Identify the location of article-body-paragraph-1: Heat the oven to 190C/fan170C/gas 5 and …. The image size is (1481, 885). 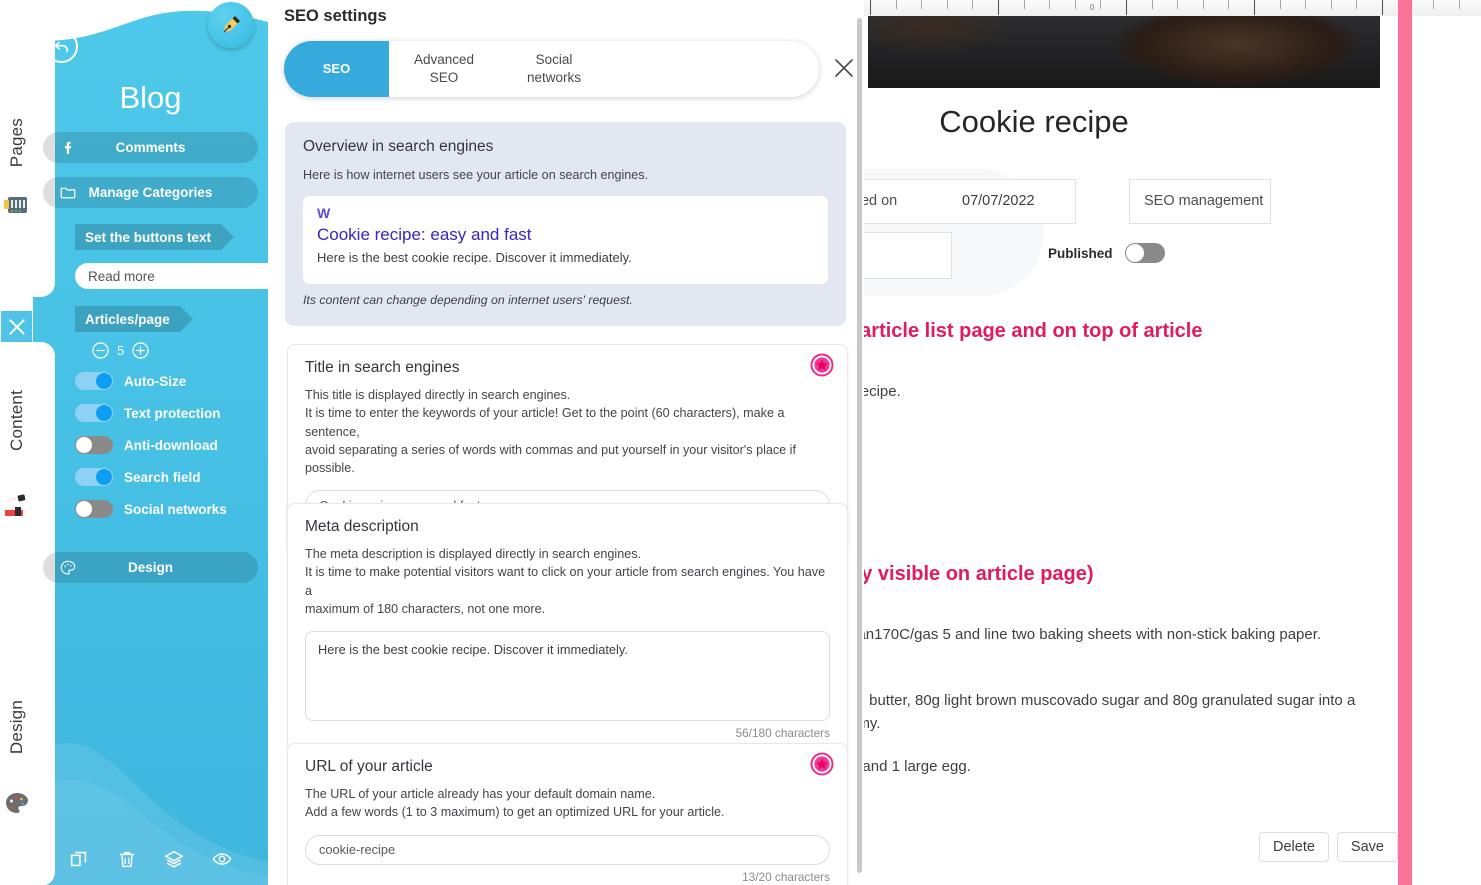
(1093, 634).